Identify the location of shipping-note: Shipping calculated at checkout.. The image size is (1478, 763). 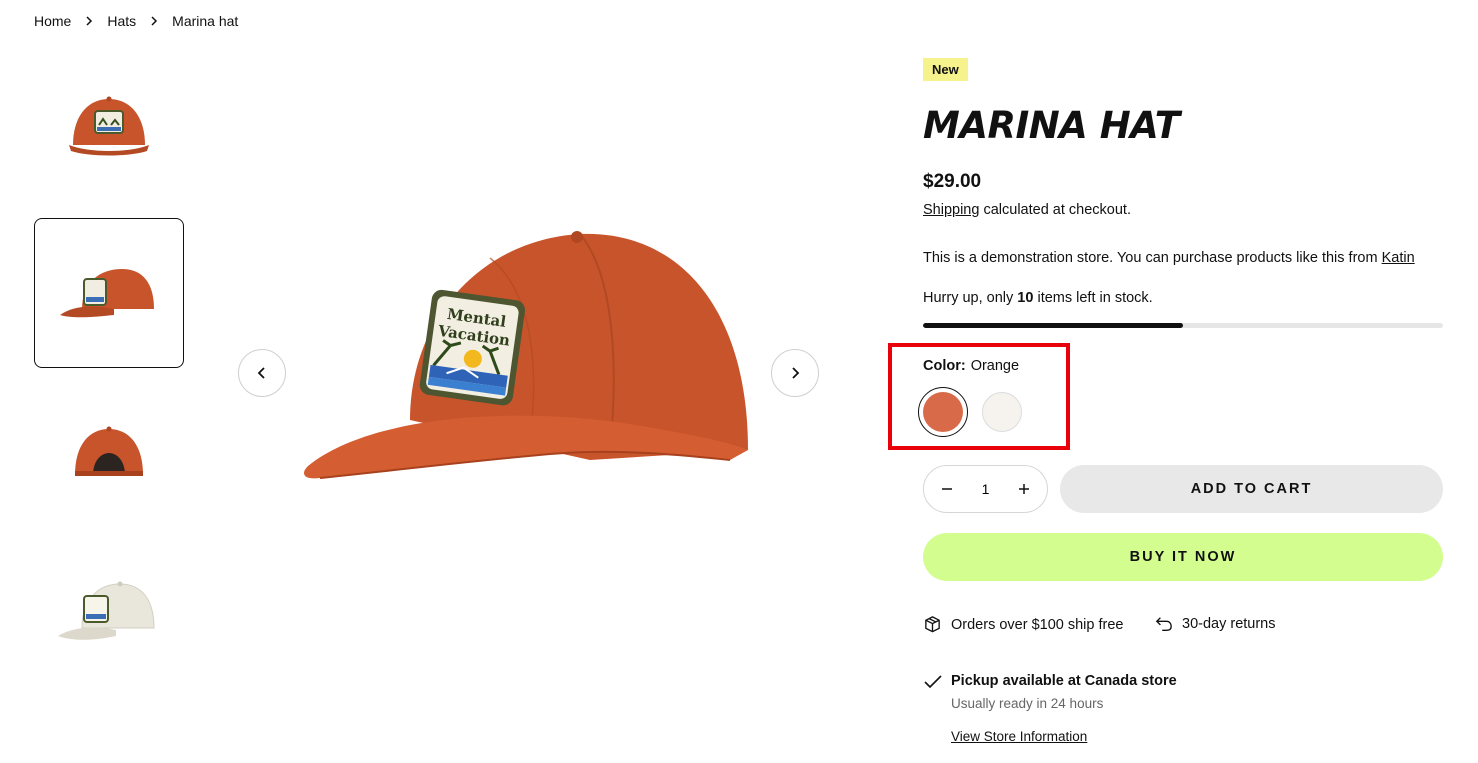
(1027, 210).